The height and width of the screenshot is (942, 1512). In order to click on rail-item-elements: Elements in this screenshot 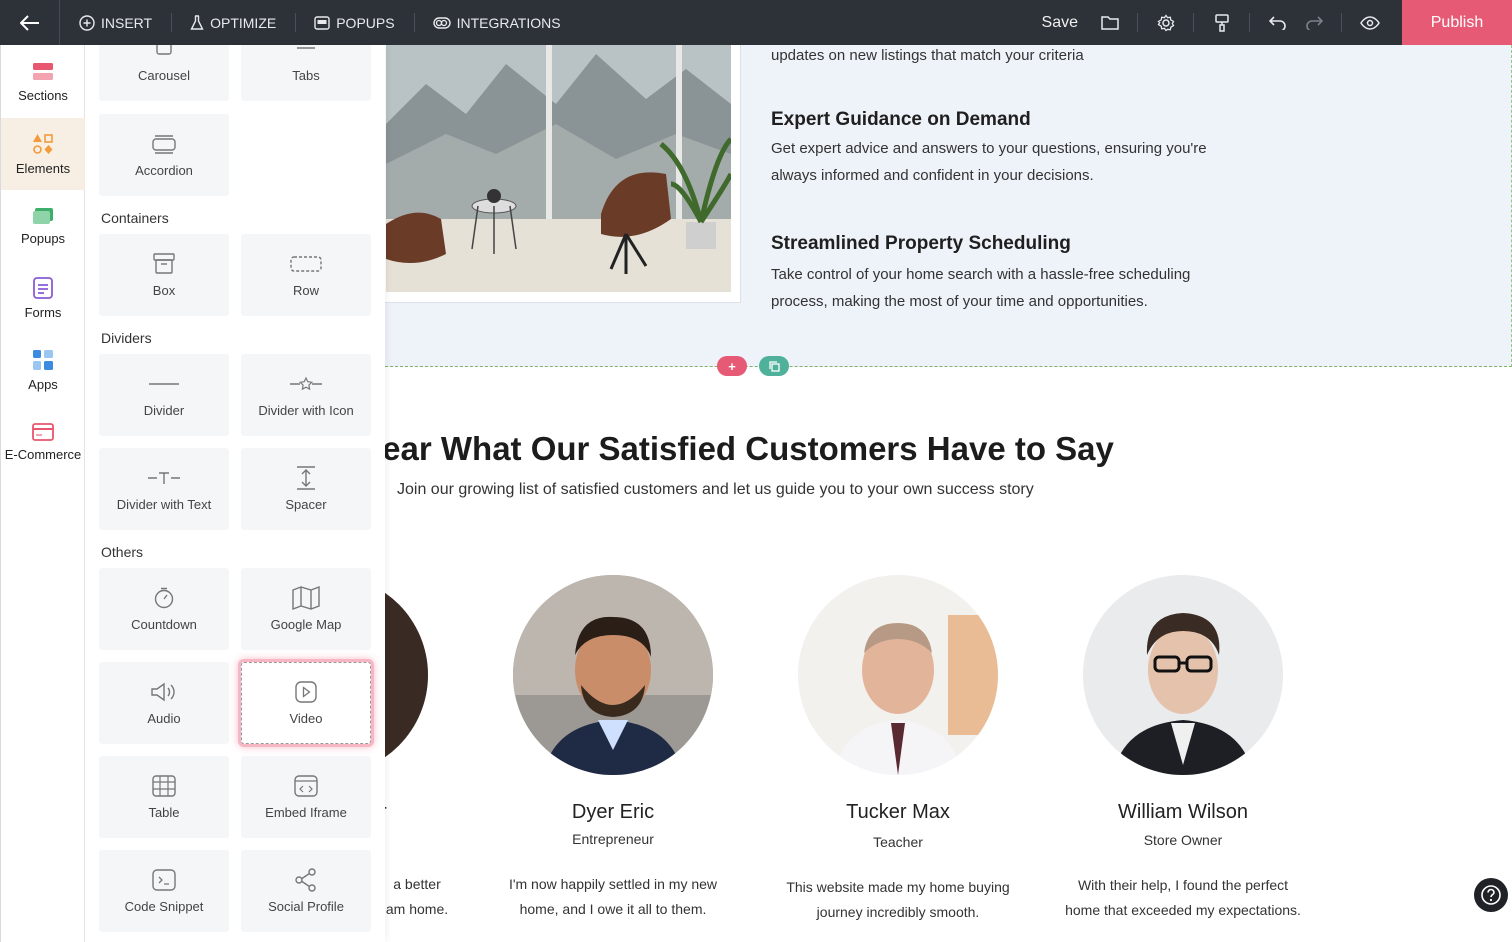, I will do `click(43, 154)`.